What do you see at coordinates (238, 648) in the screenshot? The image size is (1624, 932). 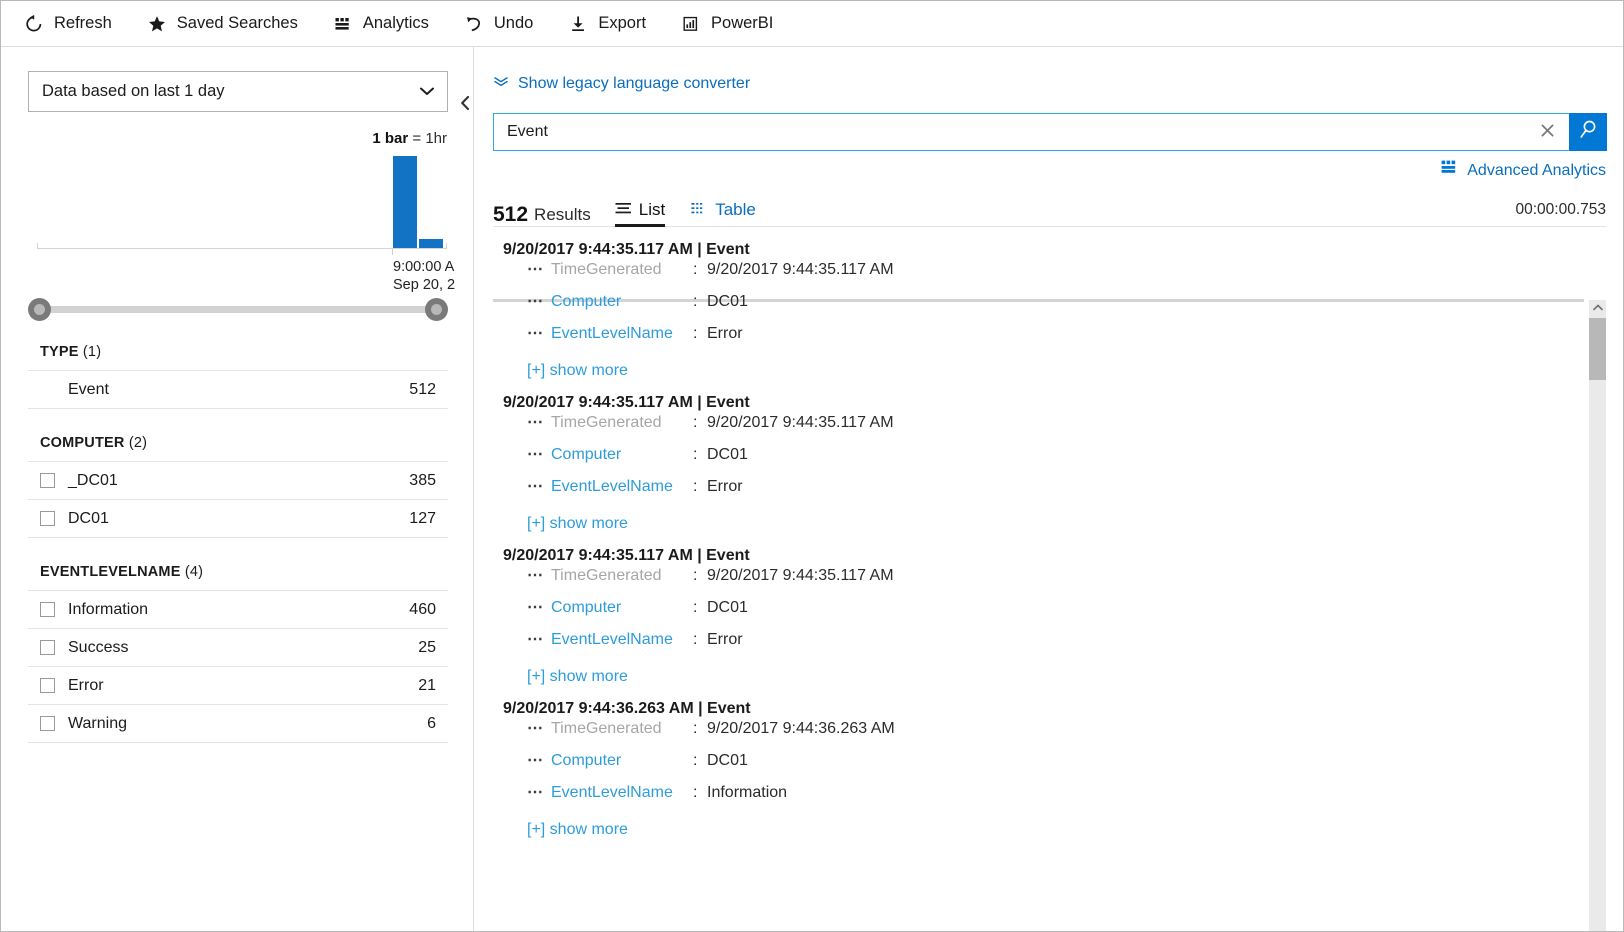 I see `facet-row-success: Success 25` at bounding box center [238, 648].